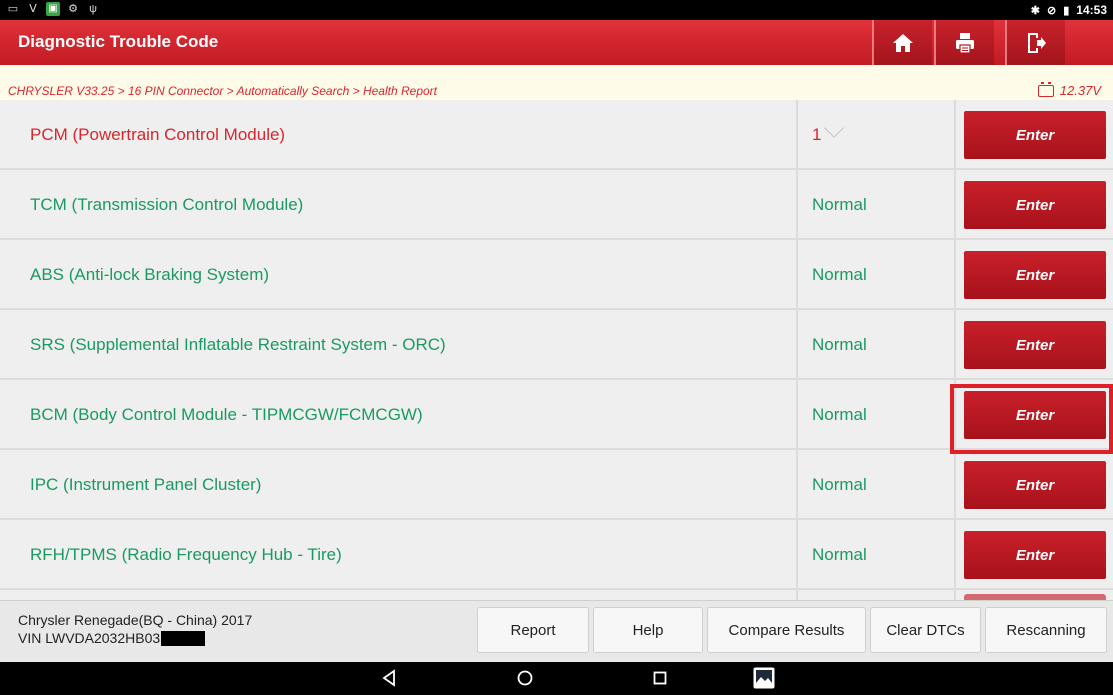  I want to click on chevron-down-icon, so click(834, 128).